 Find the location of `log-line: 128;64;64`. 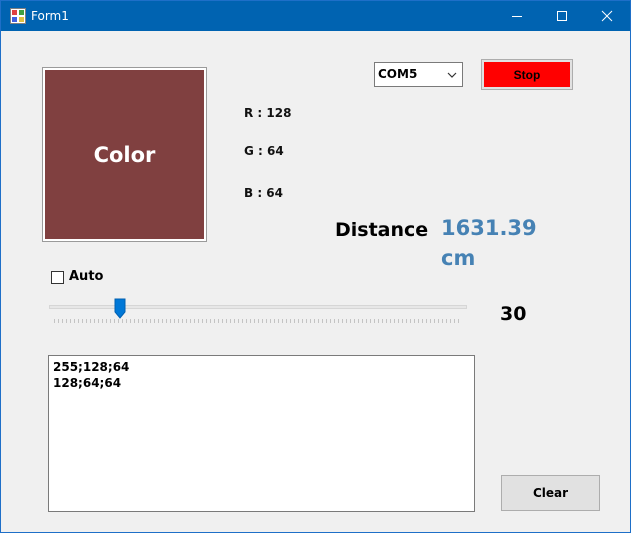

log-line: 128;64;64 is located at coordinates (87, 383).